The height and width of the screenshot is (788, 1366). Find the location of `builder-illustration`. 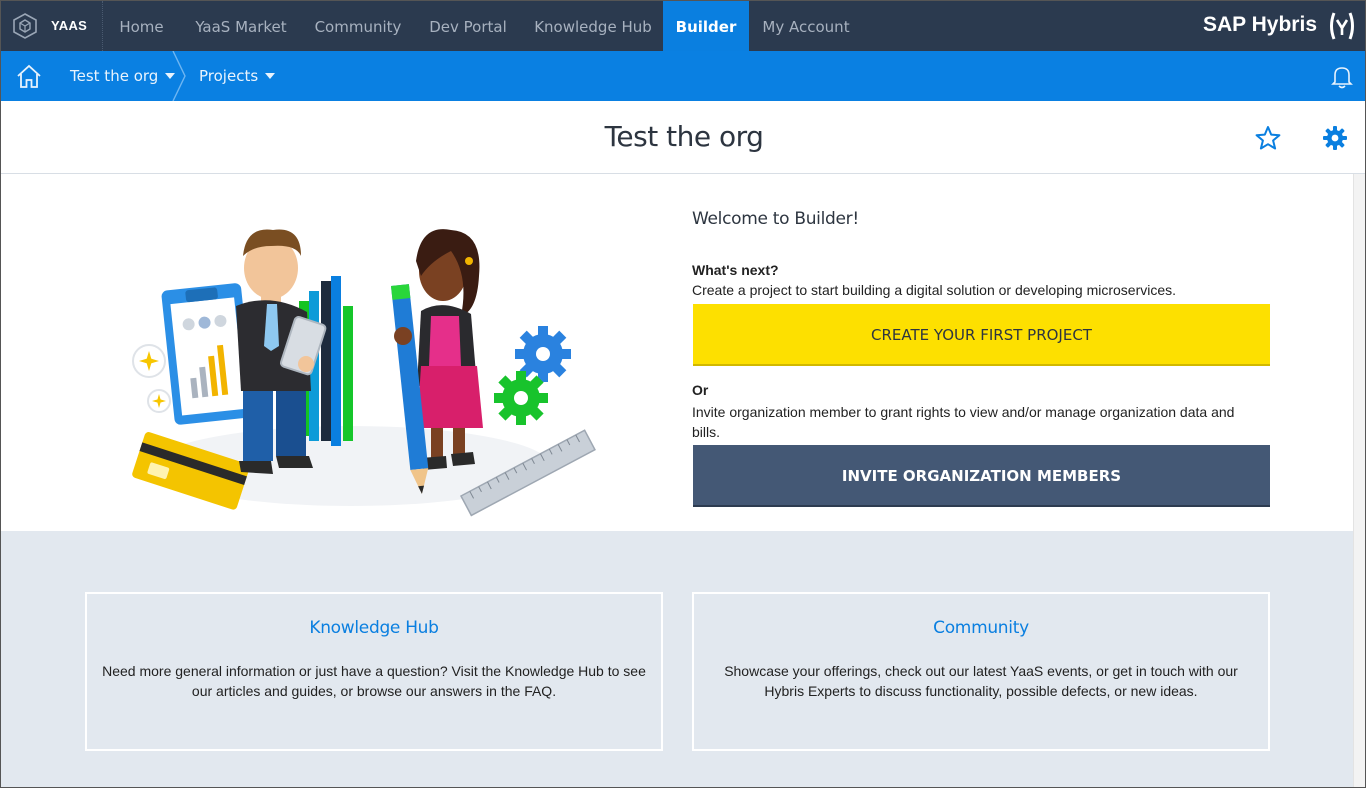

builder-illustration is located at coordinates (364, 373).